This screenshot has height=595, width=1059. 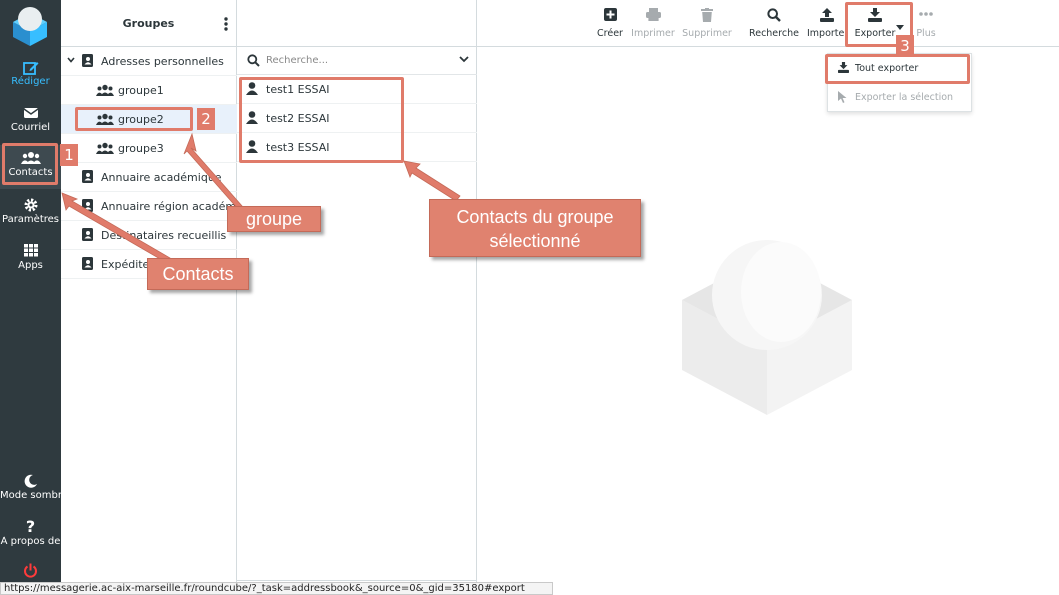 I want to click on callout-group-contacts-line2: sélectionné, so click(x=535, y=241).